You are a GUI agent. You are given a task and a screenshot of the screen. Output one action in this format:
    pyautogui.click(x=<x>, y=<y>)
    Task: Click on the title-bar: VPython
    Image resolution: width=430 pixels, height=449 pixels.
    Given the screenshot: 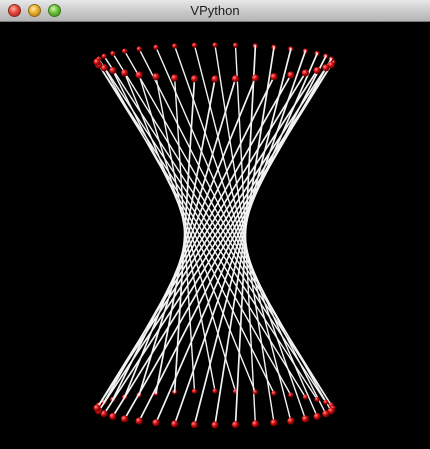 What is the action you would take?
    pyautogui.click(x=215, y=11)
    